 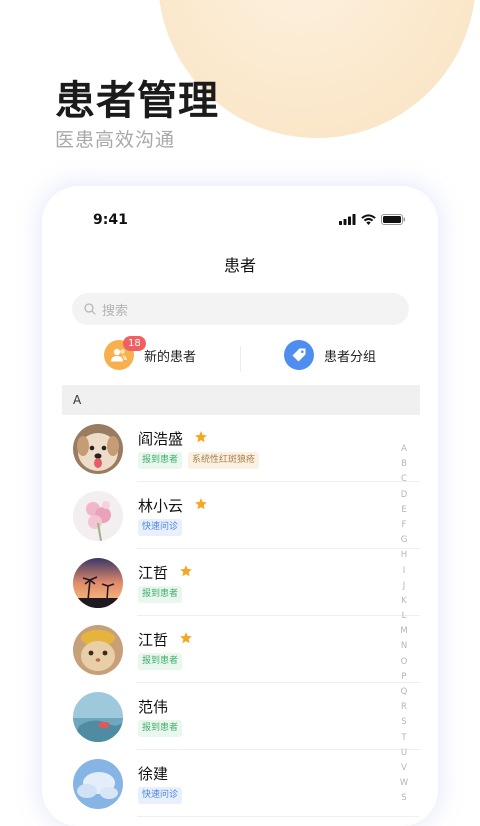 What do you see at coordinates (404, 525) in the screenshot?
I see `index-letter: F` at bounding box center [404, 525].